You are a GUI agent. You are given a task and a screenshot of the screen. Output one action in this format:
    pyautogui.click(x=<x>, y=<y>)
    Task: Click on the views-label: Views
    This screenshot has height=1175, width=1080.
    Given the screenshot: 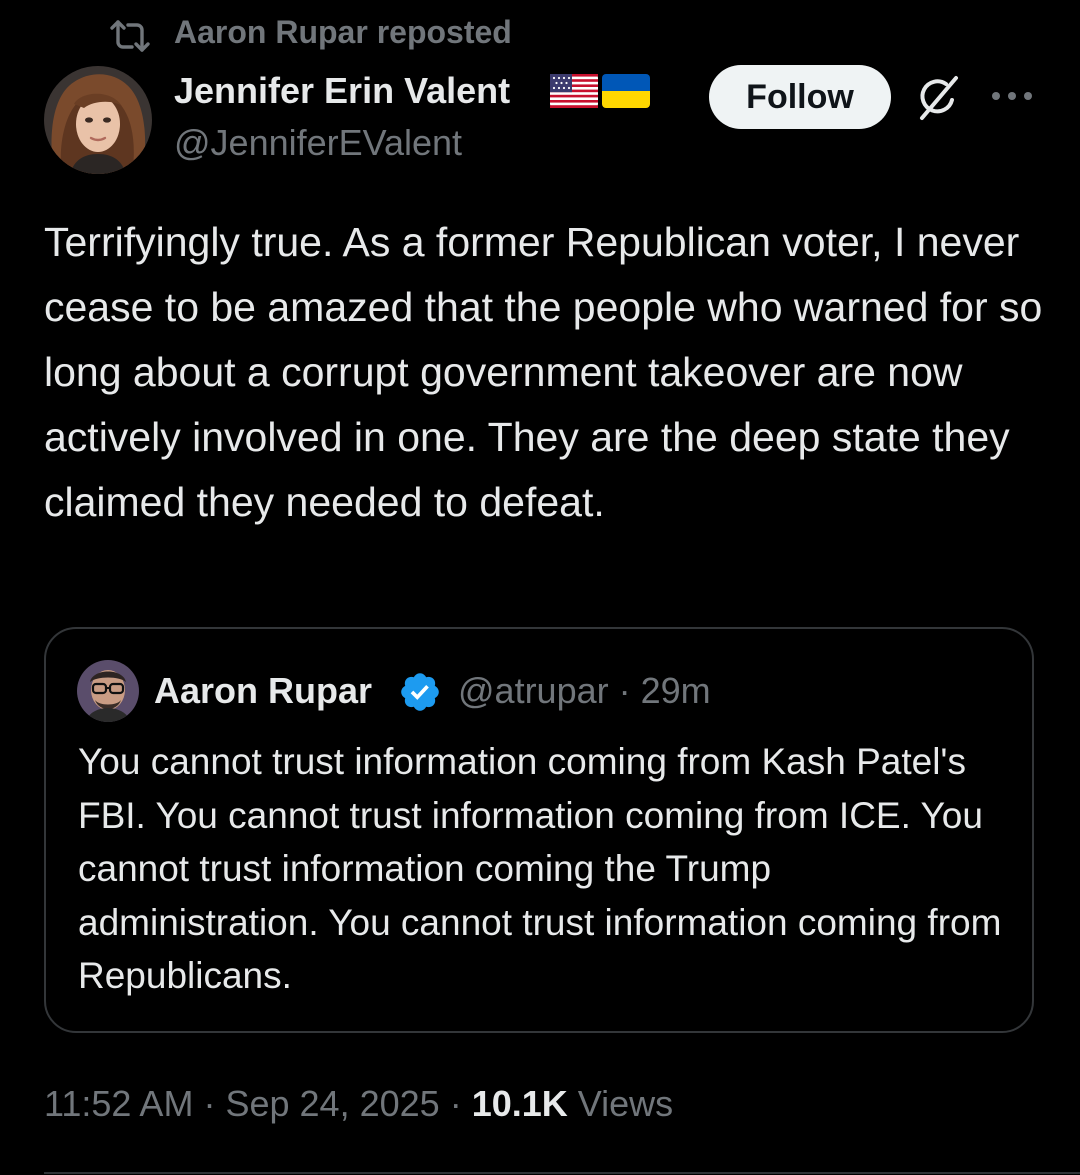 What is the action you would take?
    pyautogui.click(x=625, y=1103)
    